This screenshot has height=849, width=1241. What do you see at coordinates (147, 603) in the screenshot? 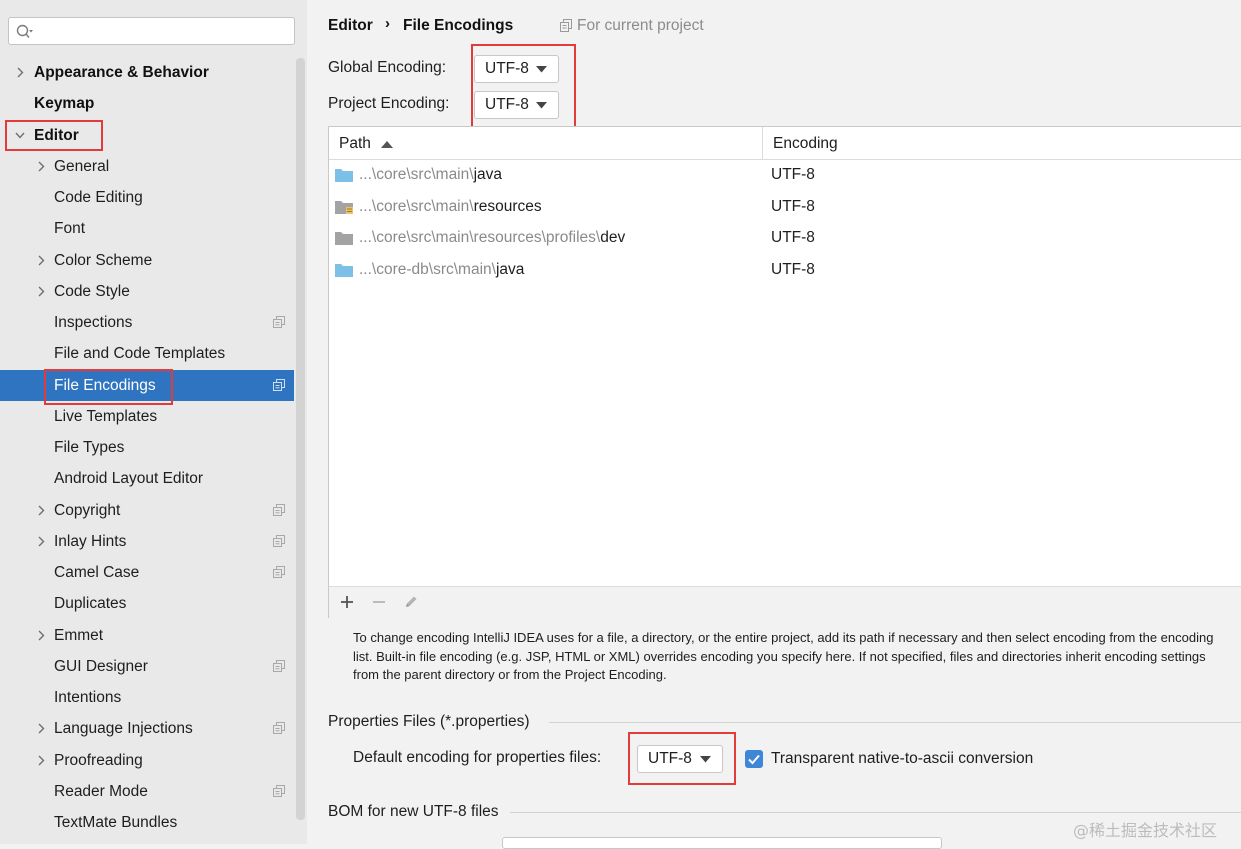
I see `sidebar-item-duplicates: Duplicates` at bounding box center [147, 603].